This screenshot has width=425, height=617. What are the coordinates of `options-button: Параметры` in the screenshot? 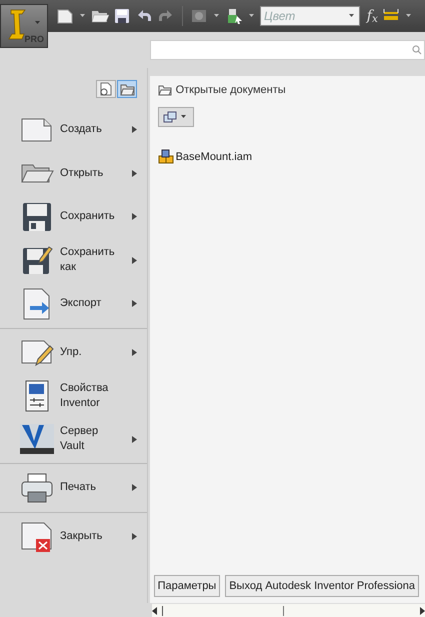 It's located at (187, 586).